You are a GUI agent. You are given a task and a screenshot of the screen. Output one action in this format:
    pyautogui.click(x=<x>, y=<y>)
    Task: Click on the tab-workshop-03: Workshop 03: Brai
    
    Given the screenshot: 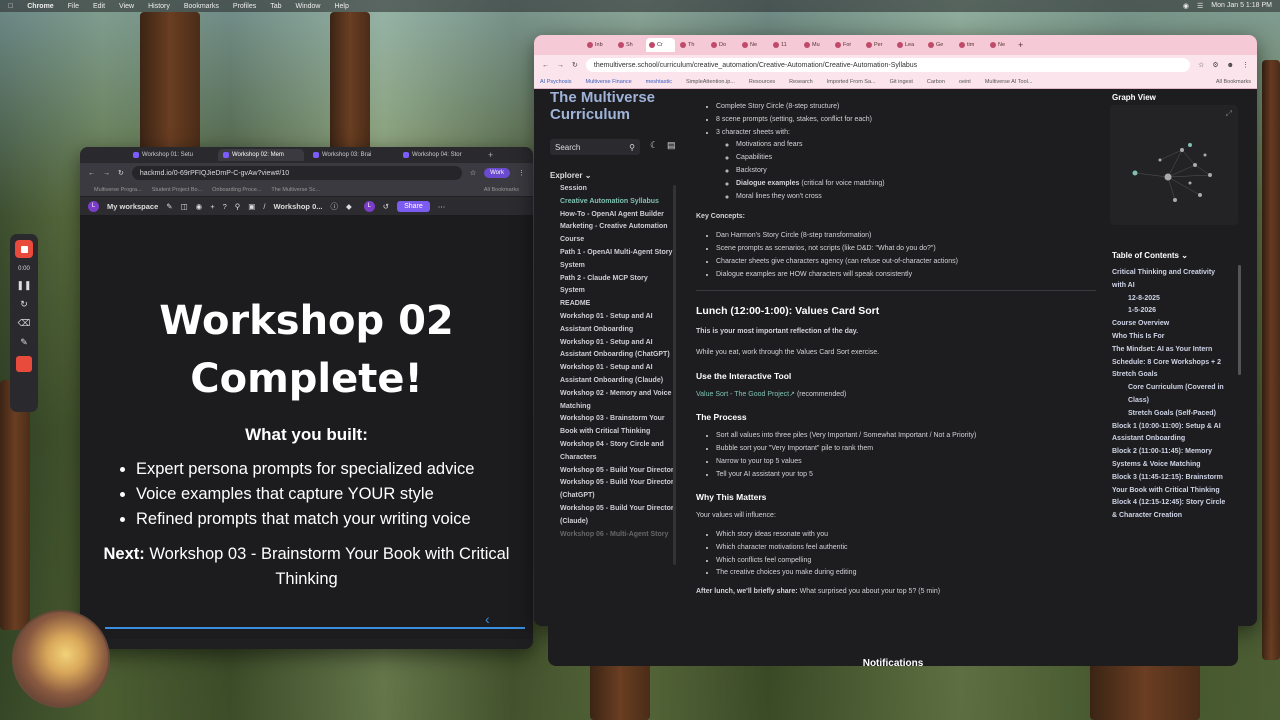 What is the action you would take?
    pyautogui.click(x=351, y=155)
    